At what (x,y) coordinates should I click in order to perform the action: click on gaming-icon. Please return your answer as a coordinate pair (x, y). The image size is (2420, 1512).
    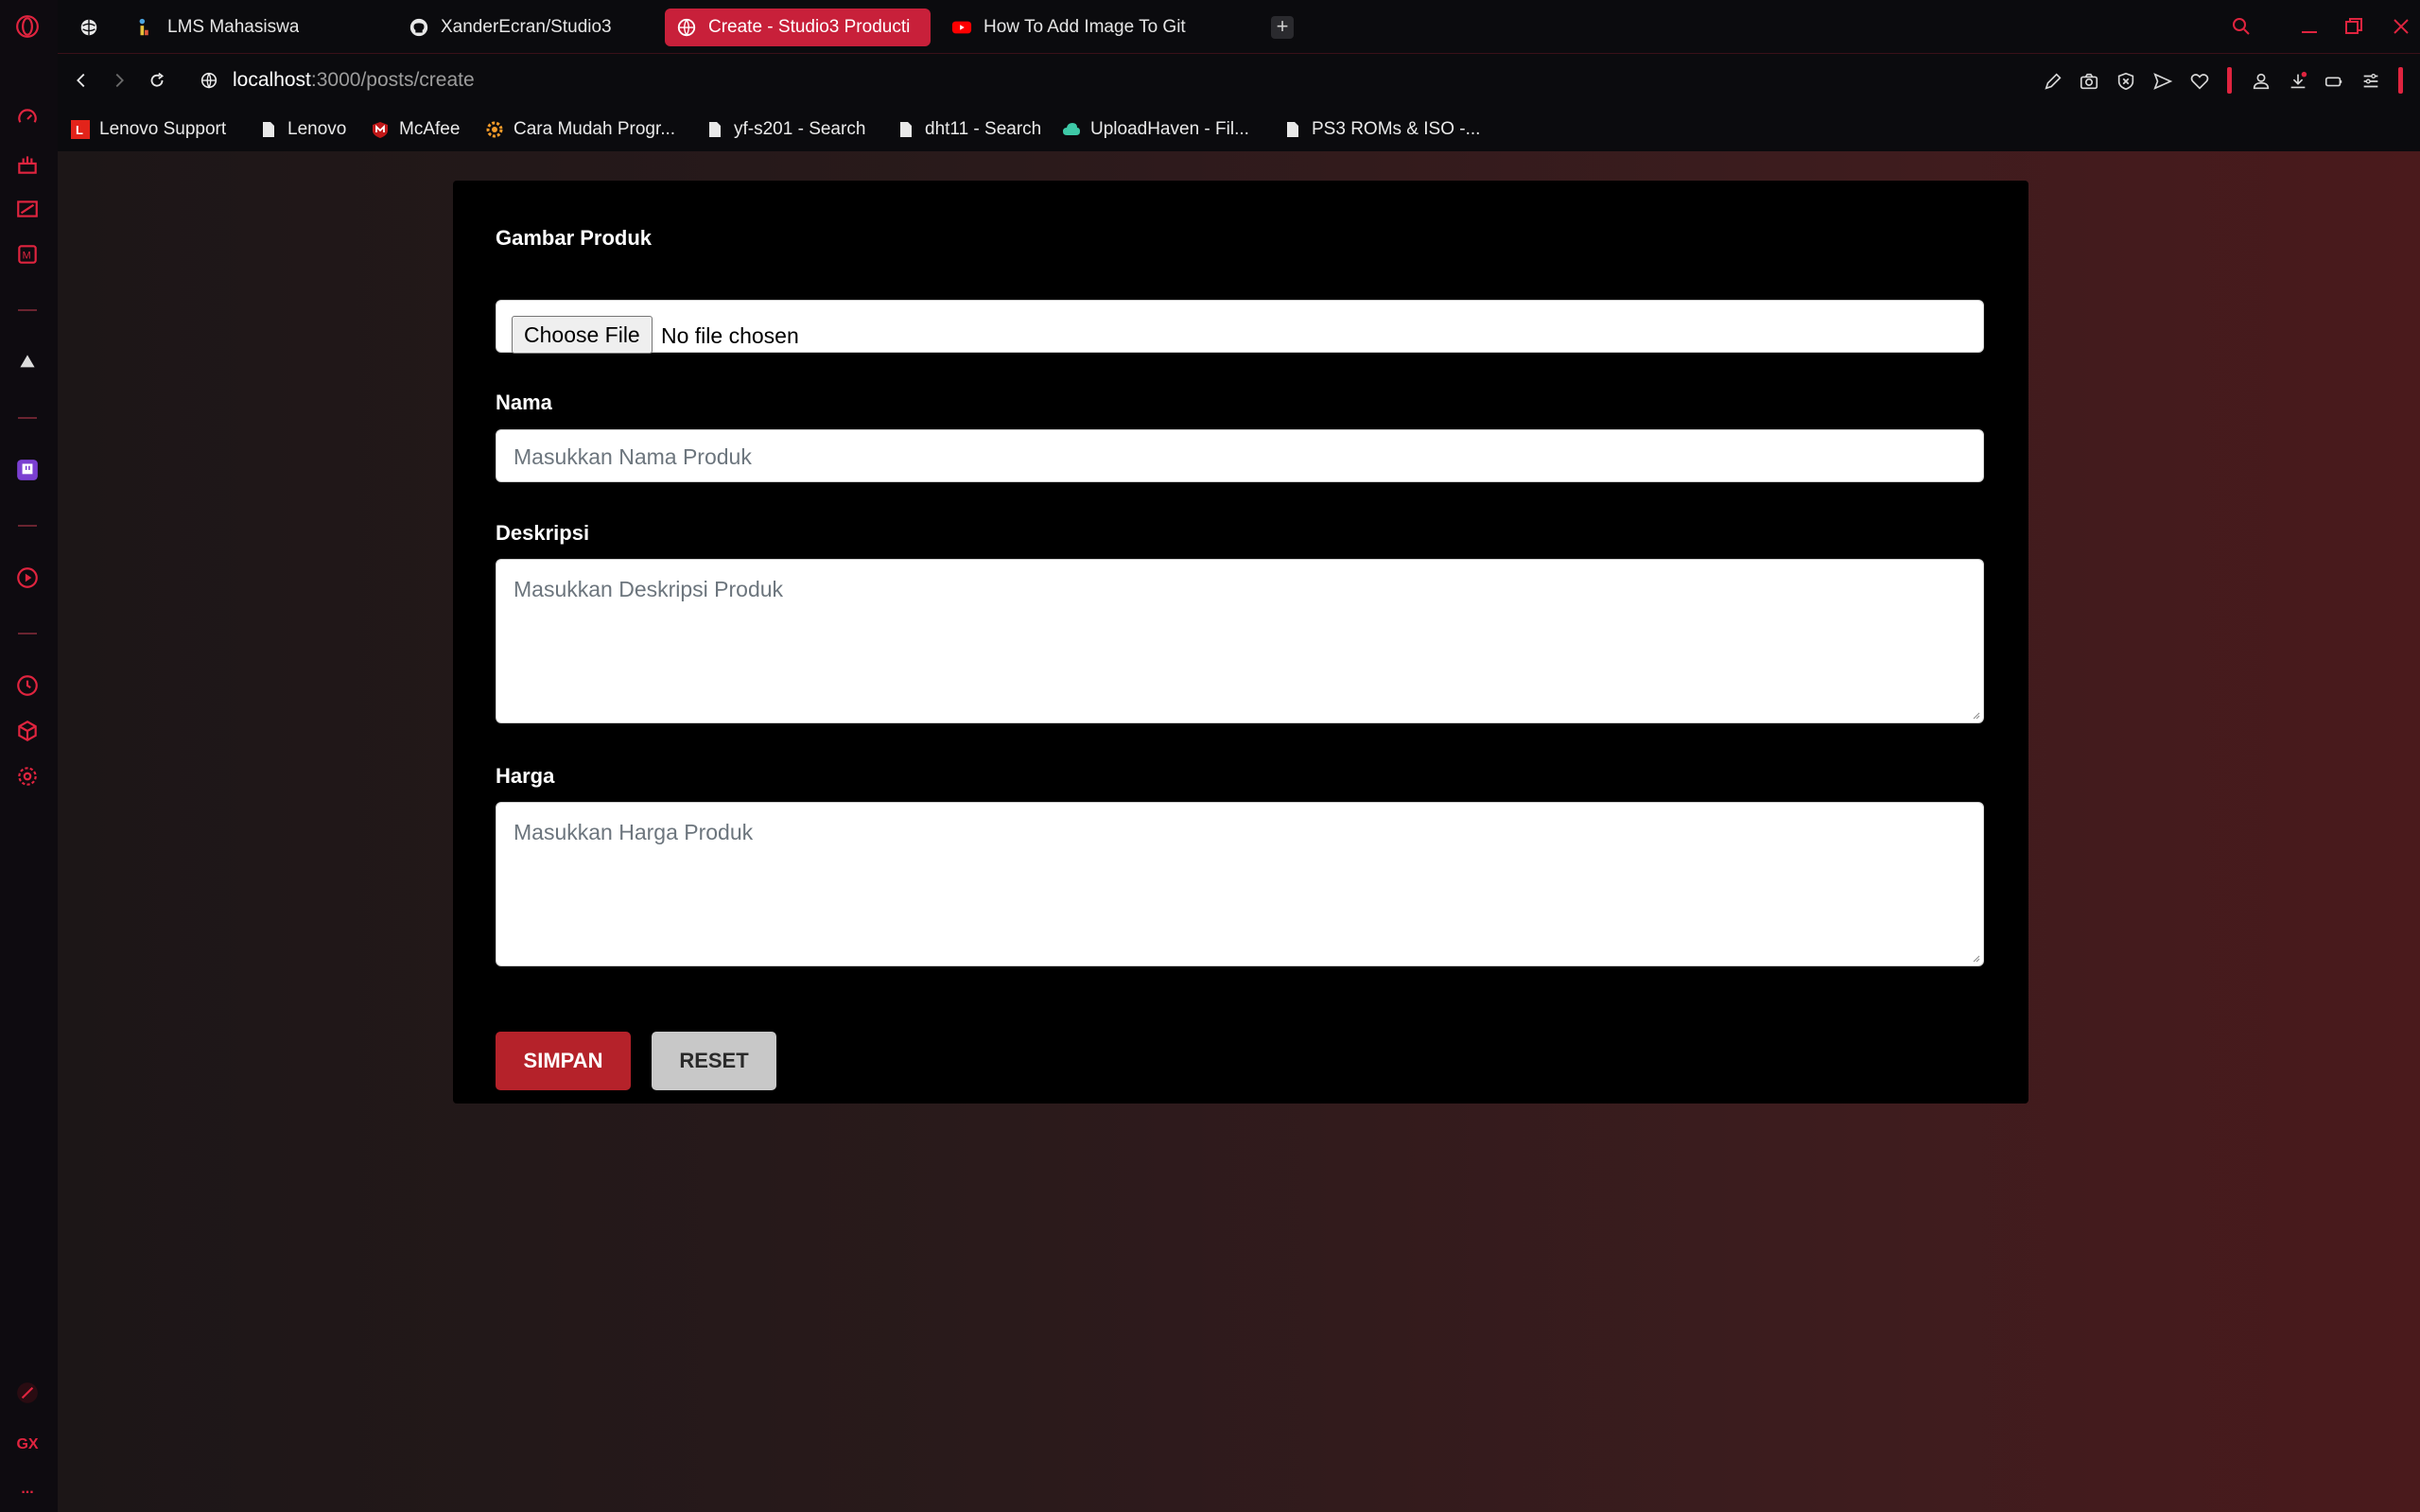
    Looking at the image, I should click on (28, 164).